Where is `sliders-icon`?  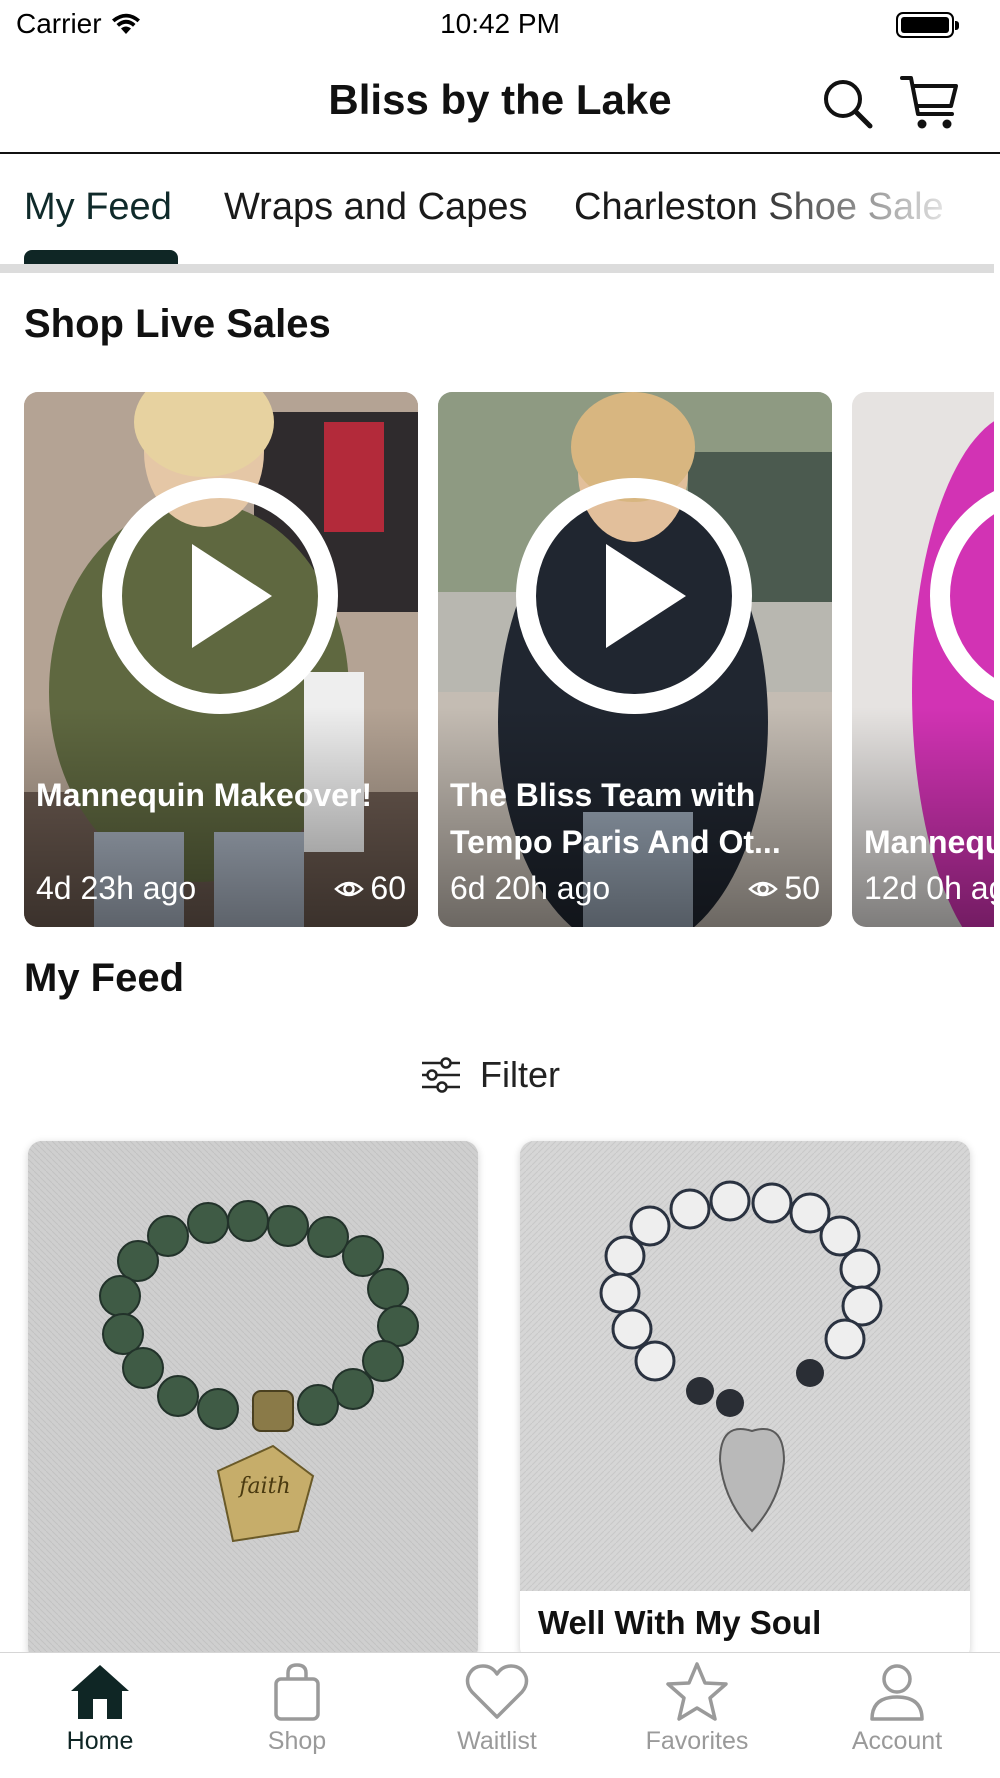 sliders-icon is located at coordinates (441, 1075).